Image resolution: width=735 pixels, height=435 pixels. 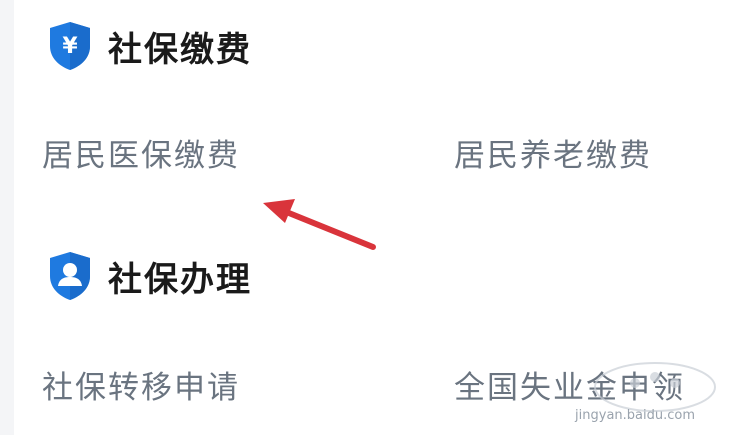 I want to click on user-shield-icon, so click(x=70, y=276).